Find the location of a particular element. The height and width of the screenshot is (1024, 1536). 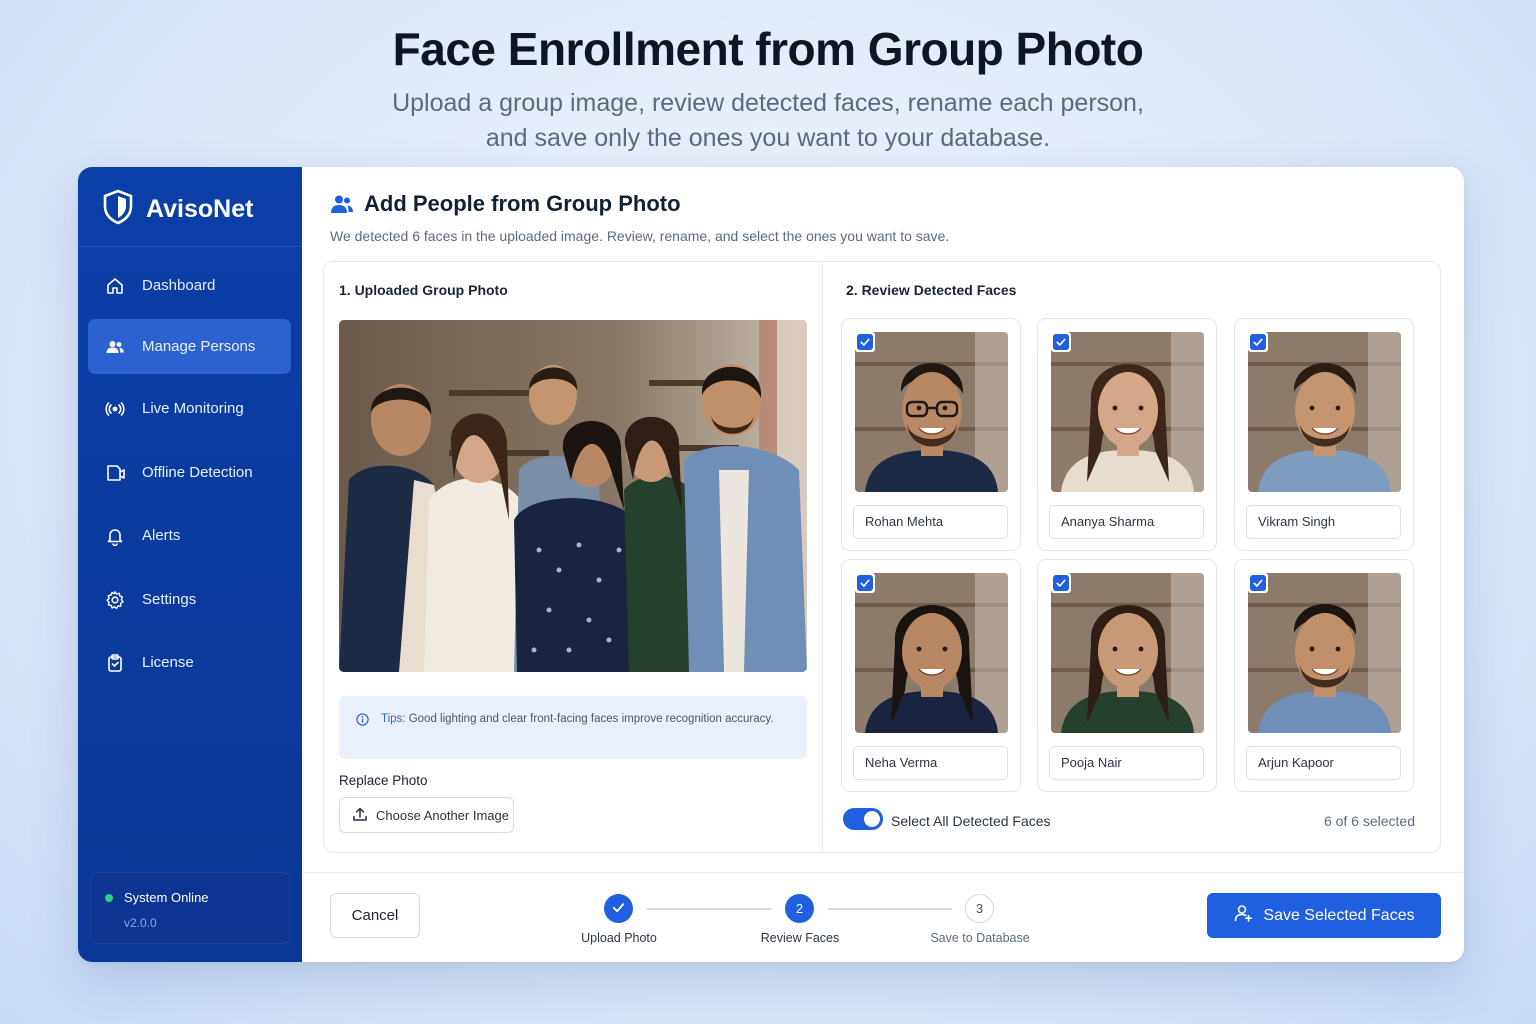

group-photo is located at coordinates (573, 496).